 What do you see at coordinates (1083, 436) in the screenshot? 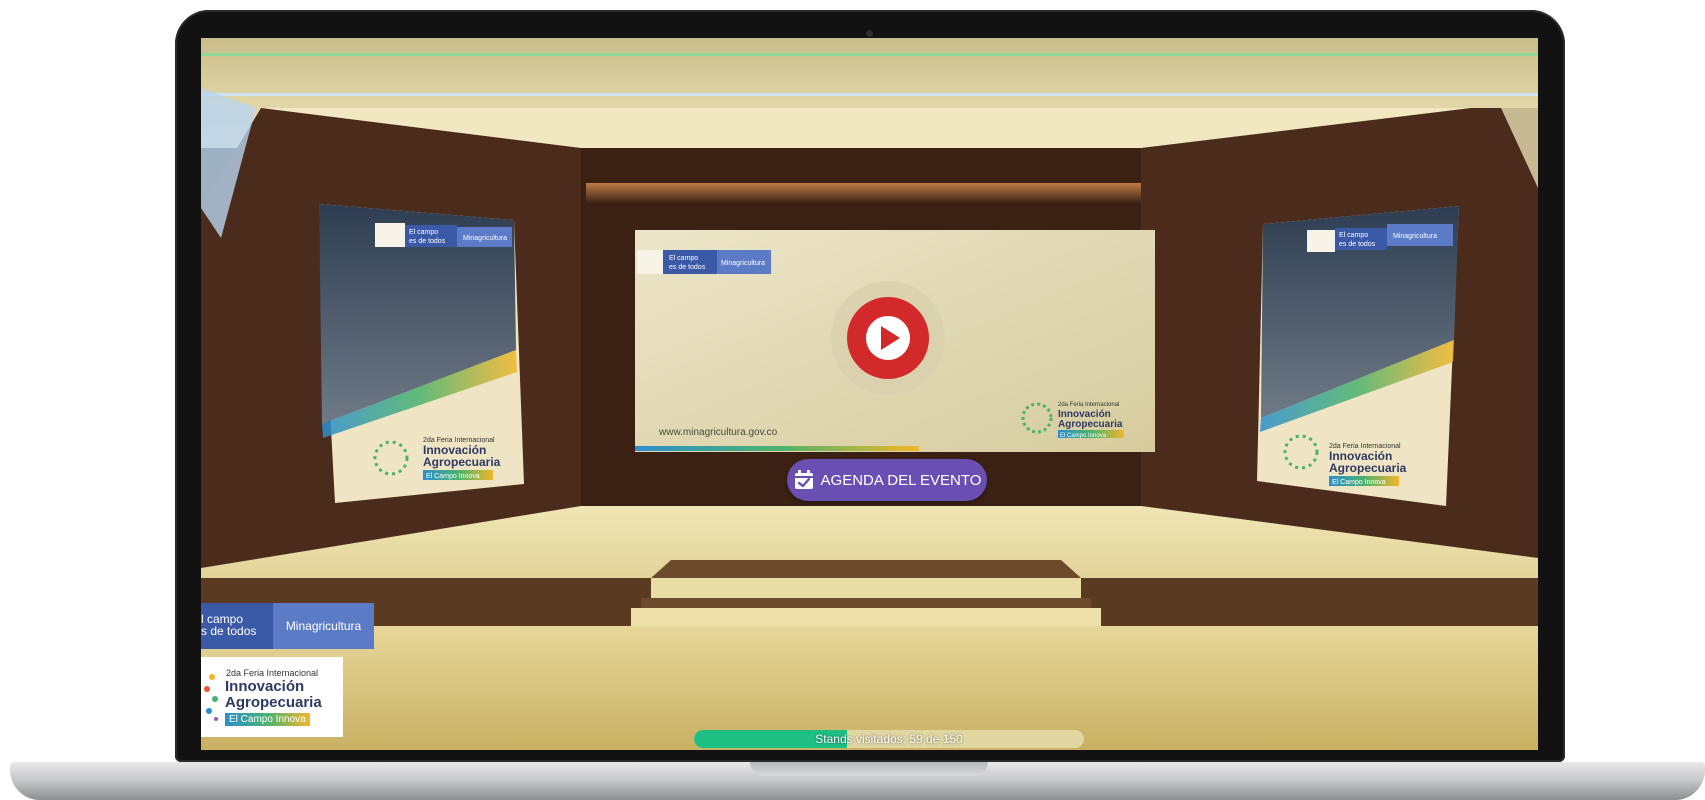
I see `screen-feria-text: El Campo Innova` at bounding box center [1083, 436].